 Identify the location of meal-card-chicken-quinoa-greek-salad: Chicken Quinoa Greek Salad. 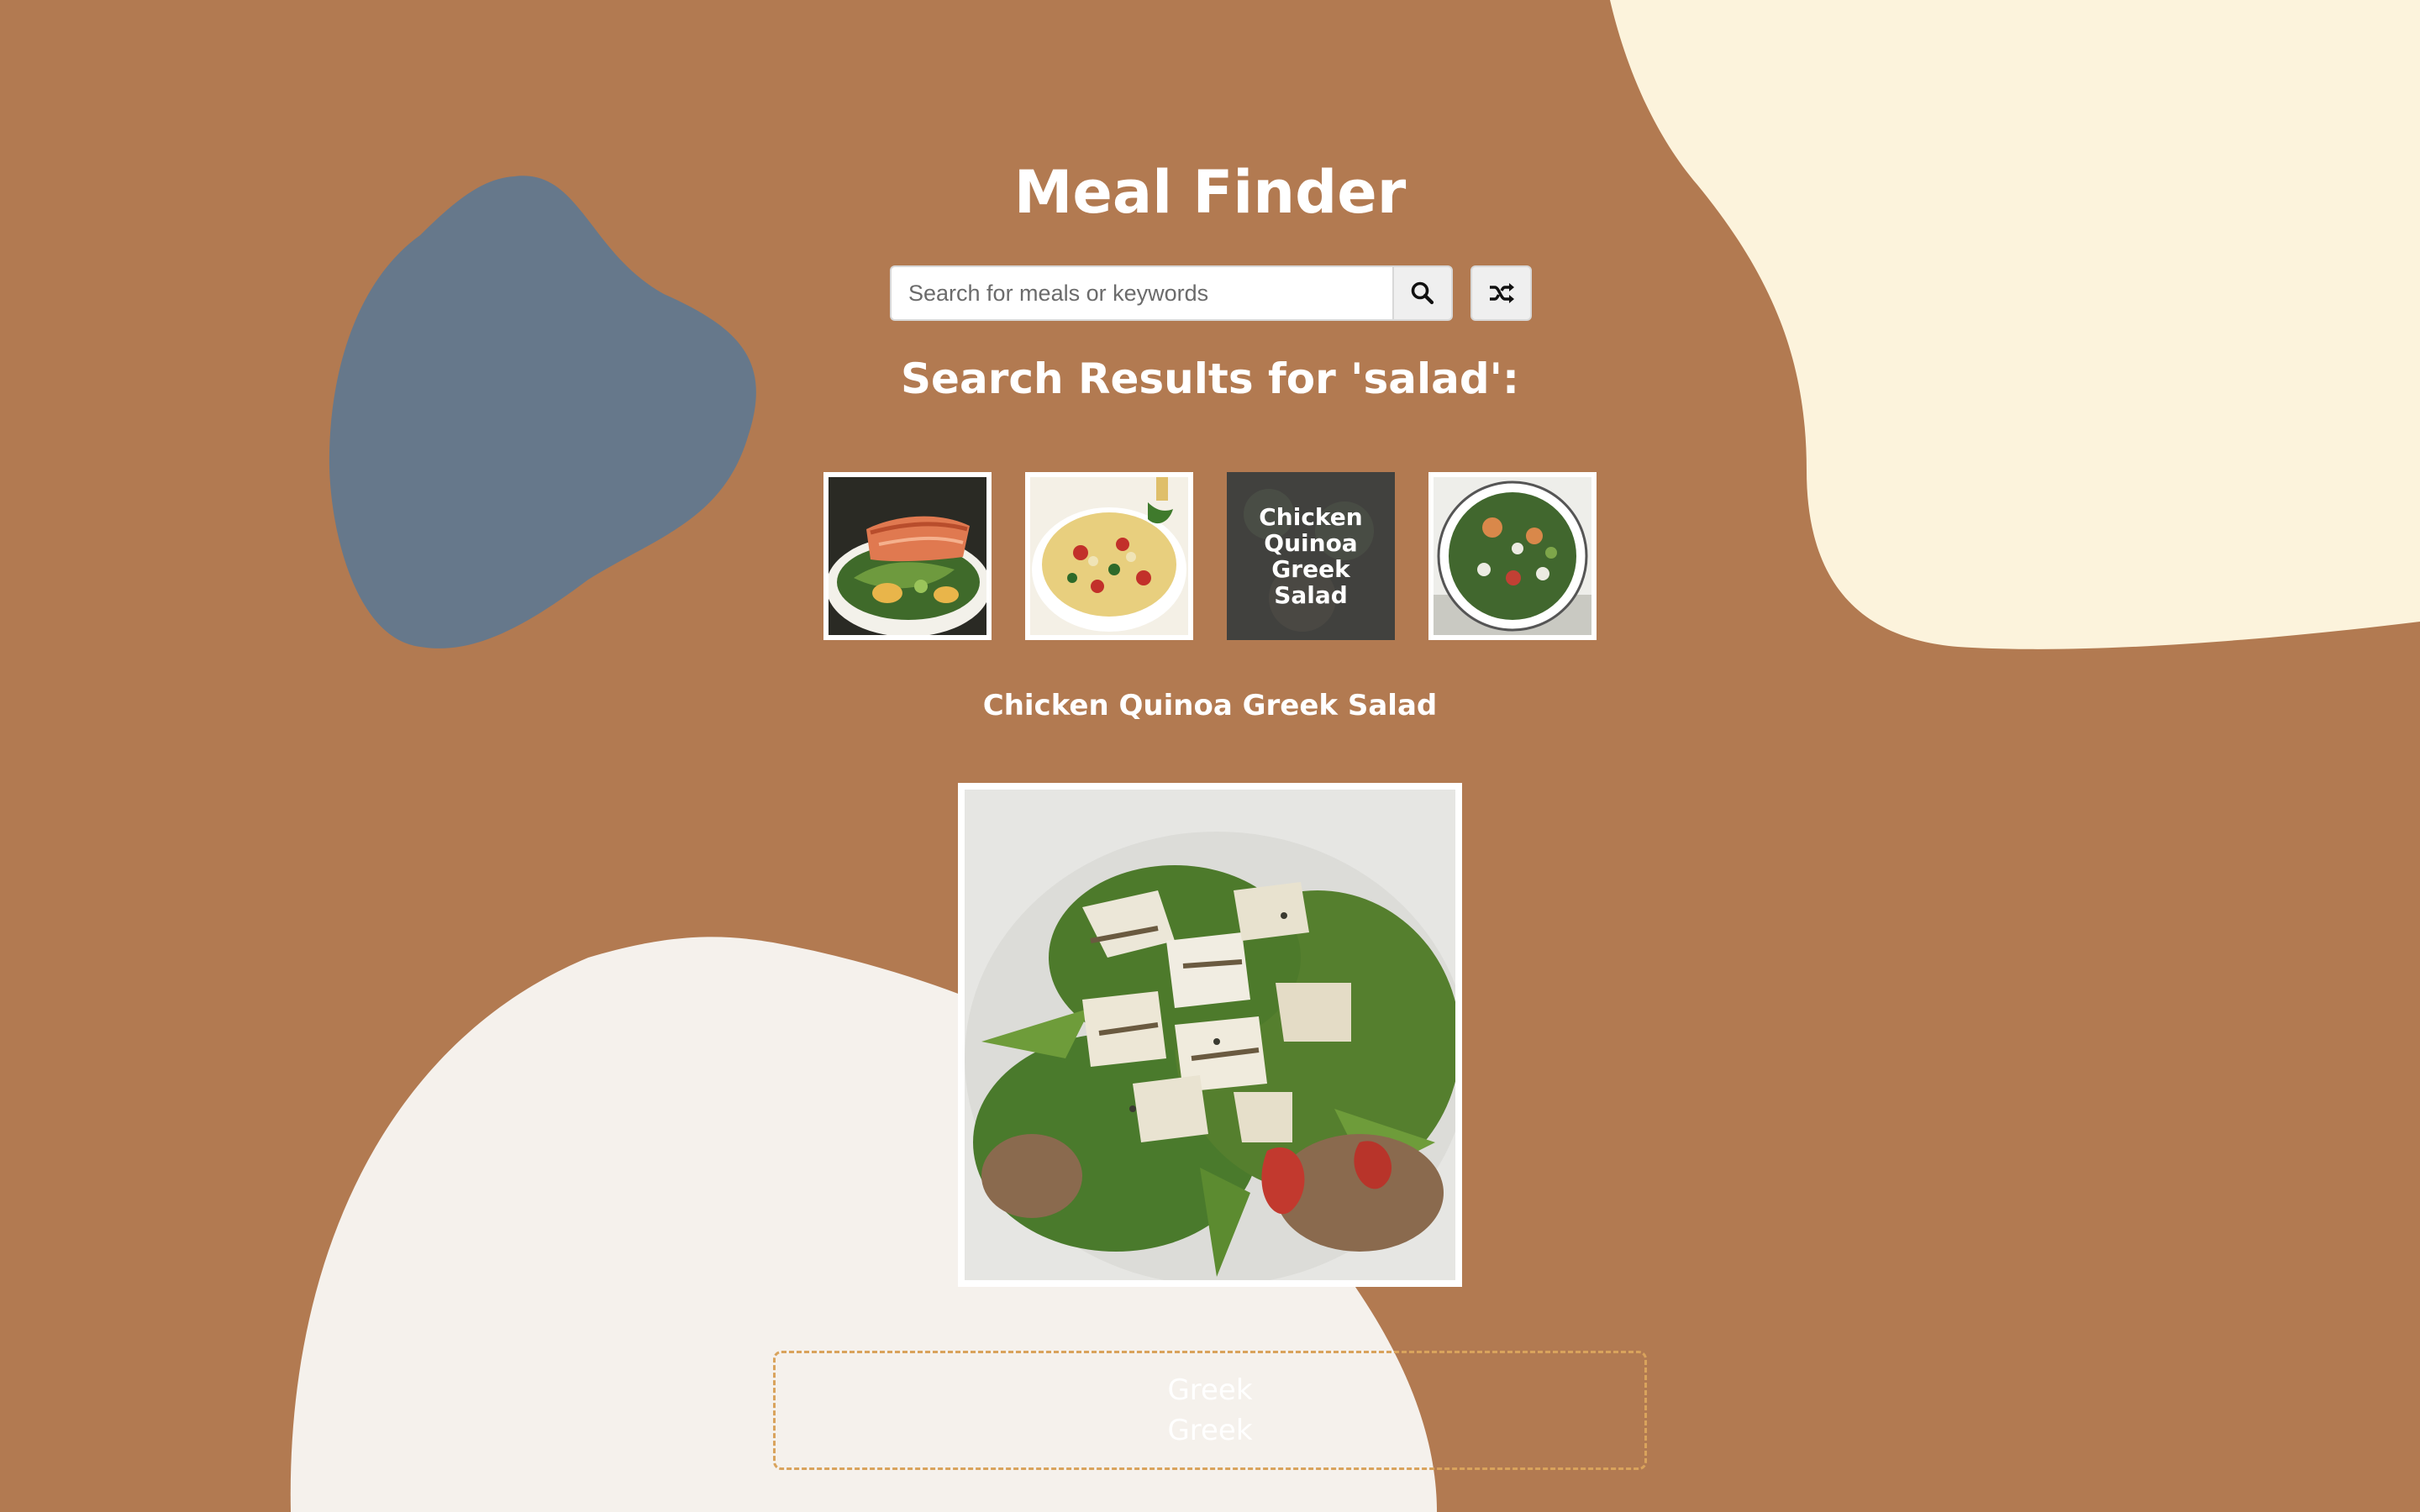
(1311, 556).